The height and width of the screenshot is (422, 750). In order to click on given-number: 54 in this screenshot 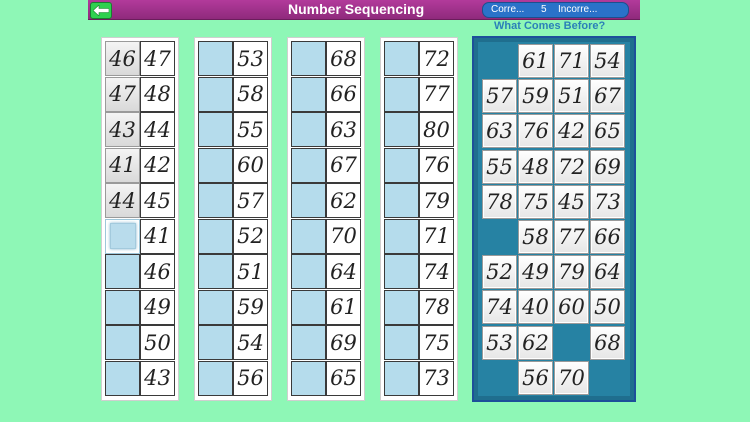, I will do `click(250, 342)`.